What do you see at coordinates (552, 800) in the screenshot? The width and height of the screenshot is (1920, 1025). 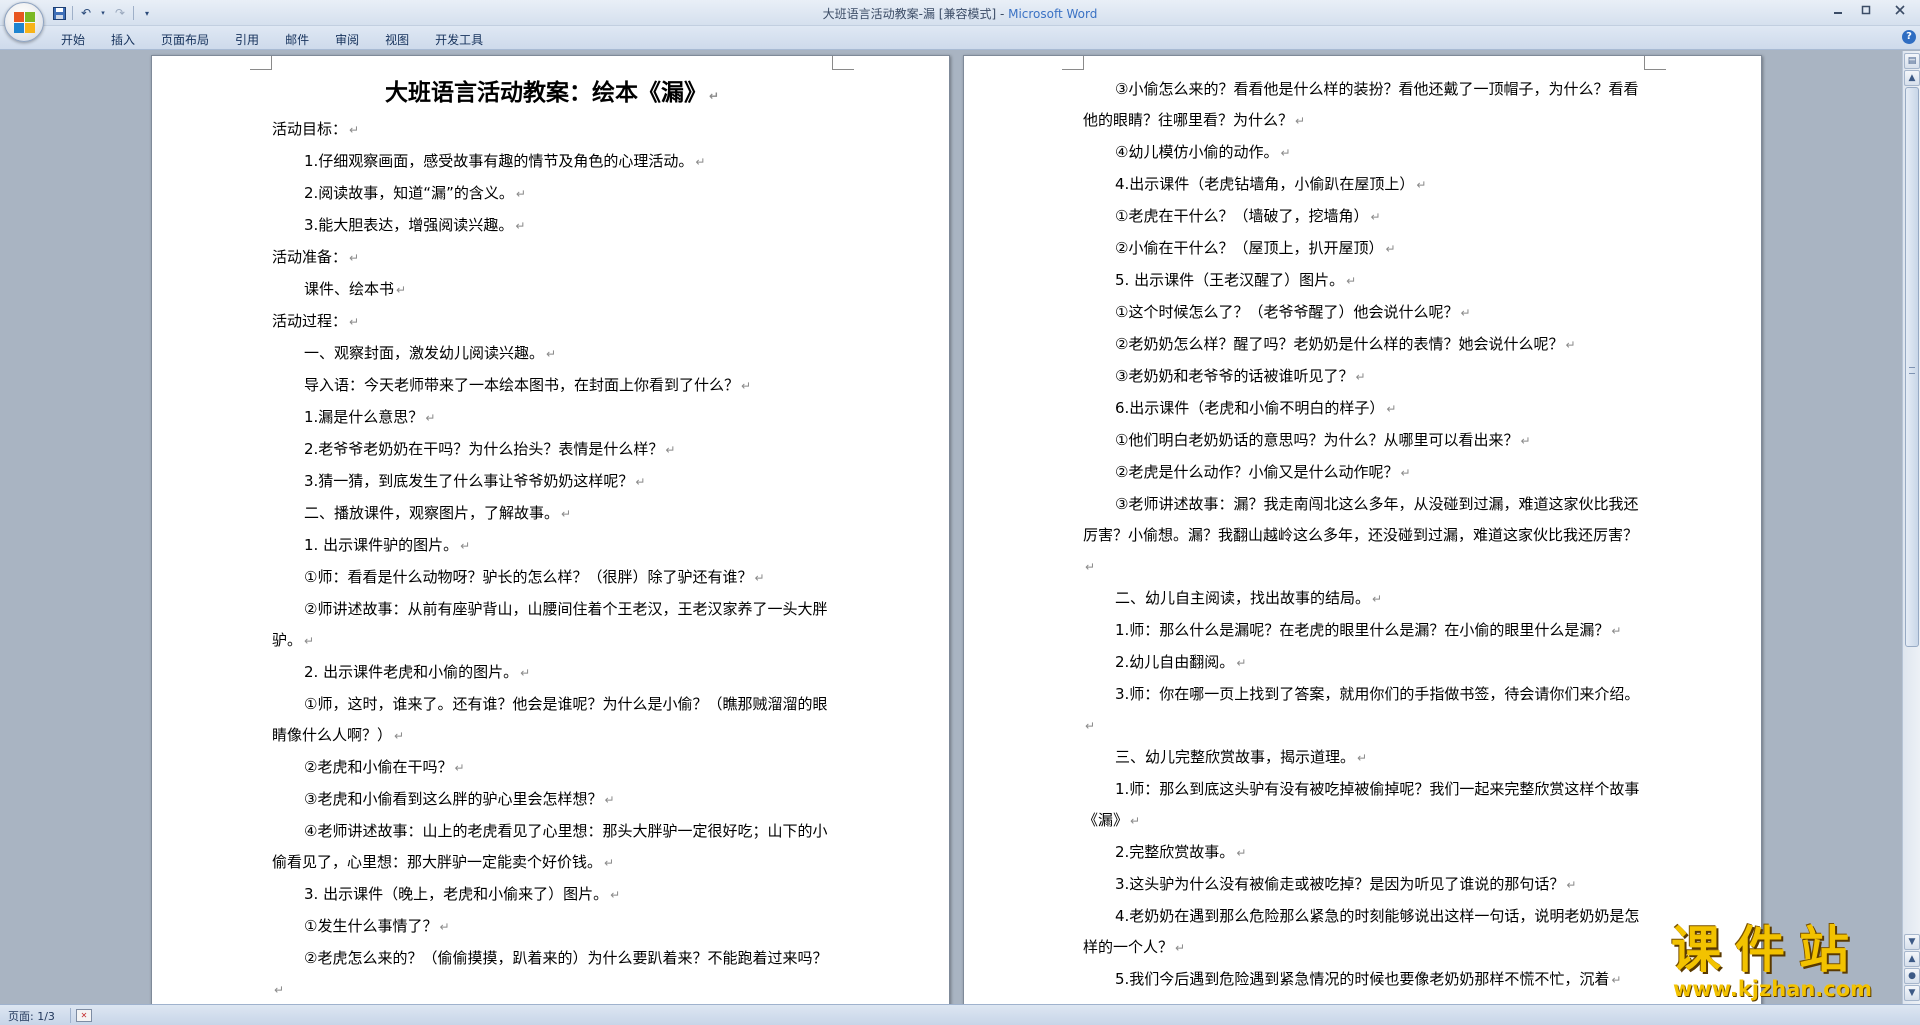 I see `paragraph: ③老虎和小偷看到这么胖的驴心里会怎样想？ ↵` at bounding box center [552, 800].